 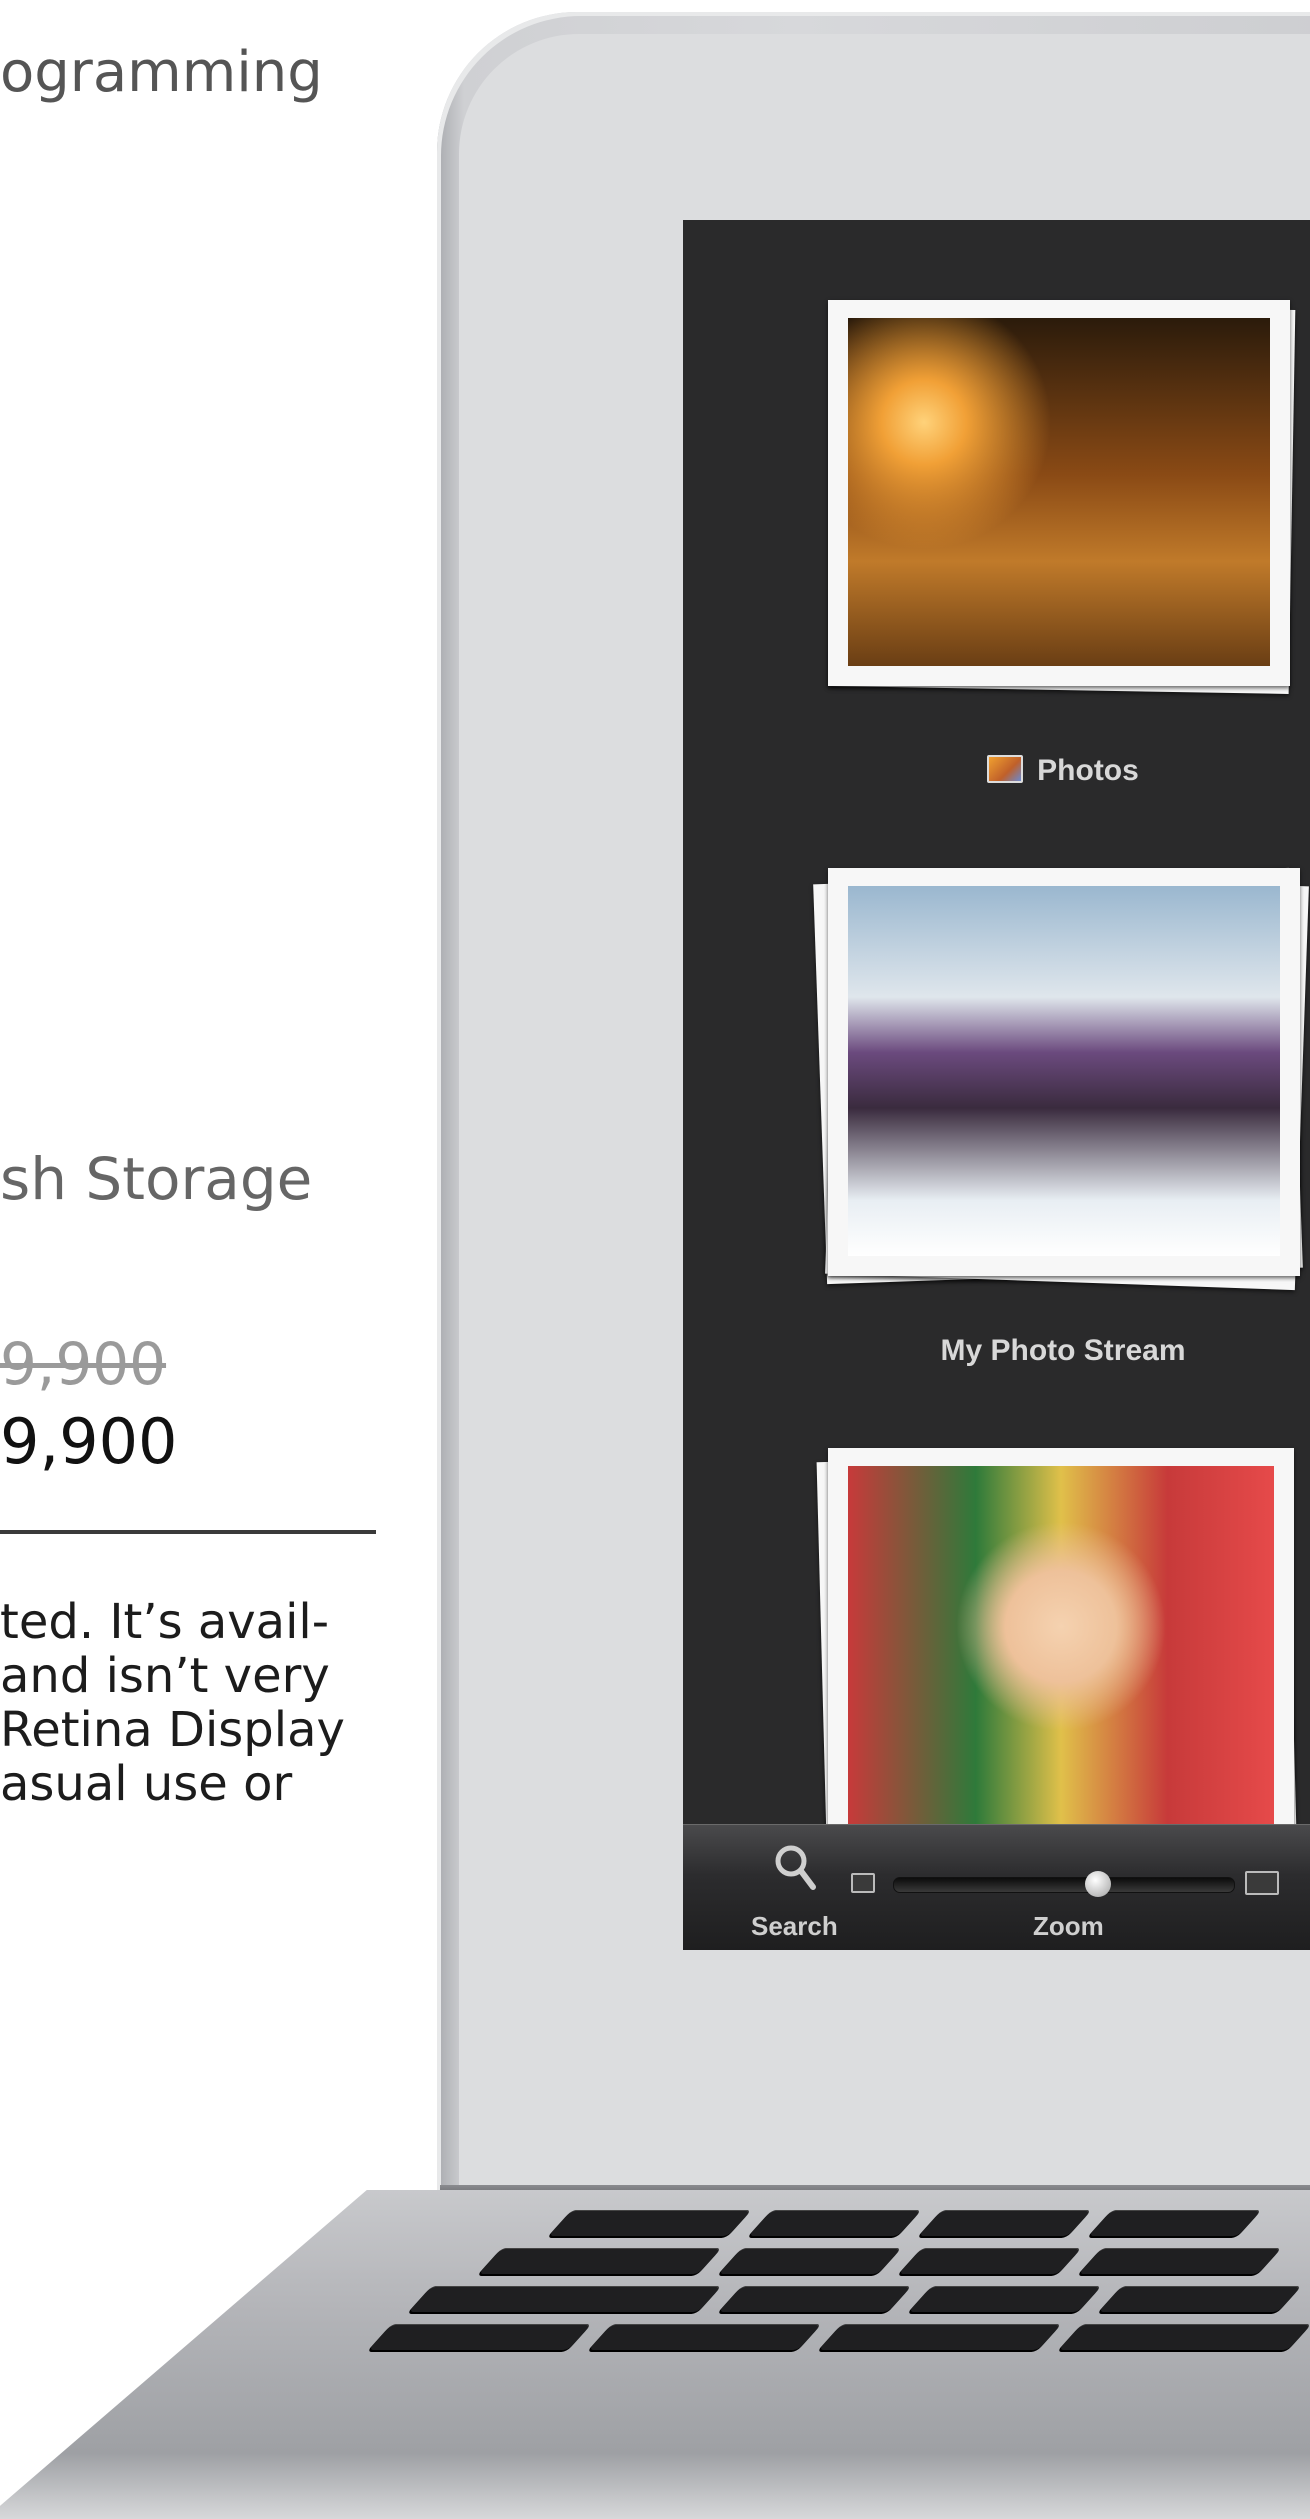 I want to click on zoom-label: Zoom, so click(x=1068, y=1926).